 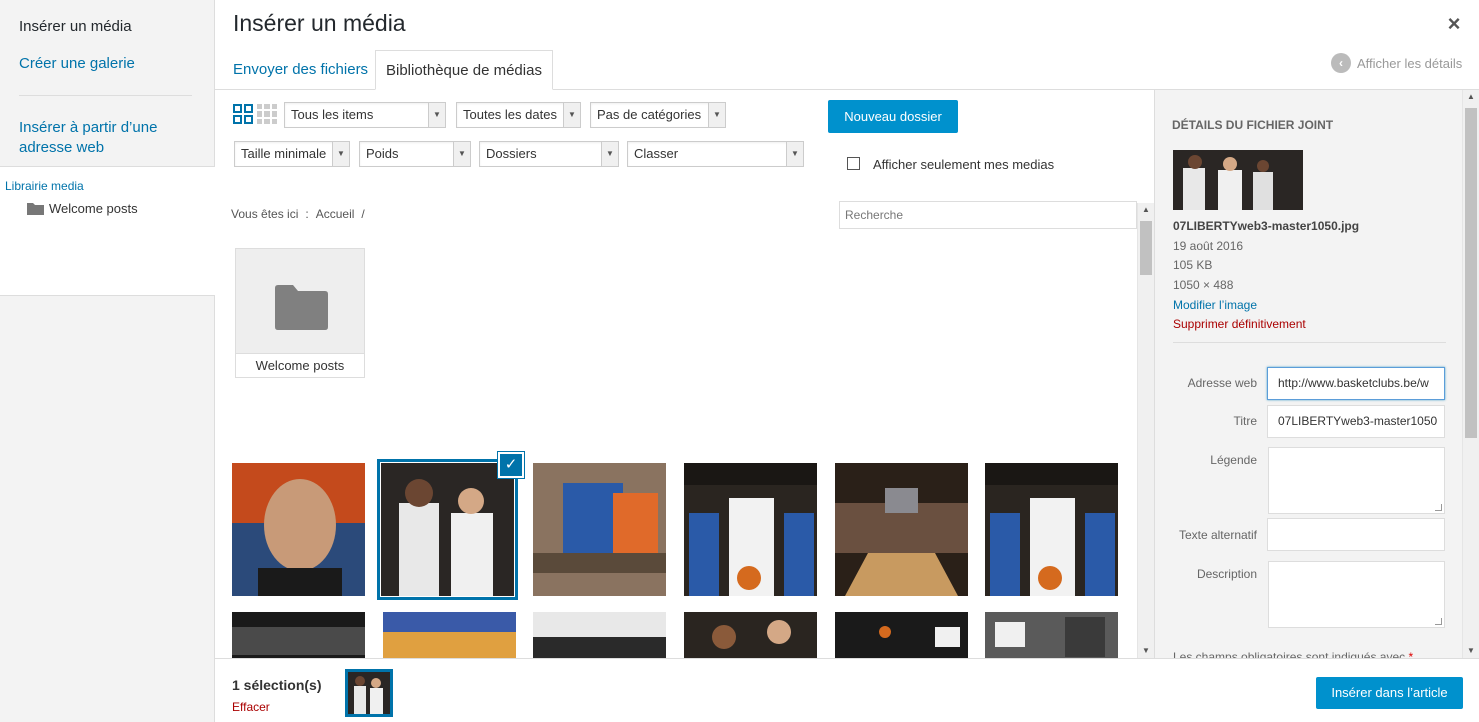 I want to click on details-dimensions: 1050 × 488, so click(x=1203, y=285).